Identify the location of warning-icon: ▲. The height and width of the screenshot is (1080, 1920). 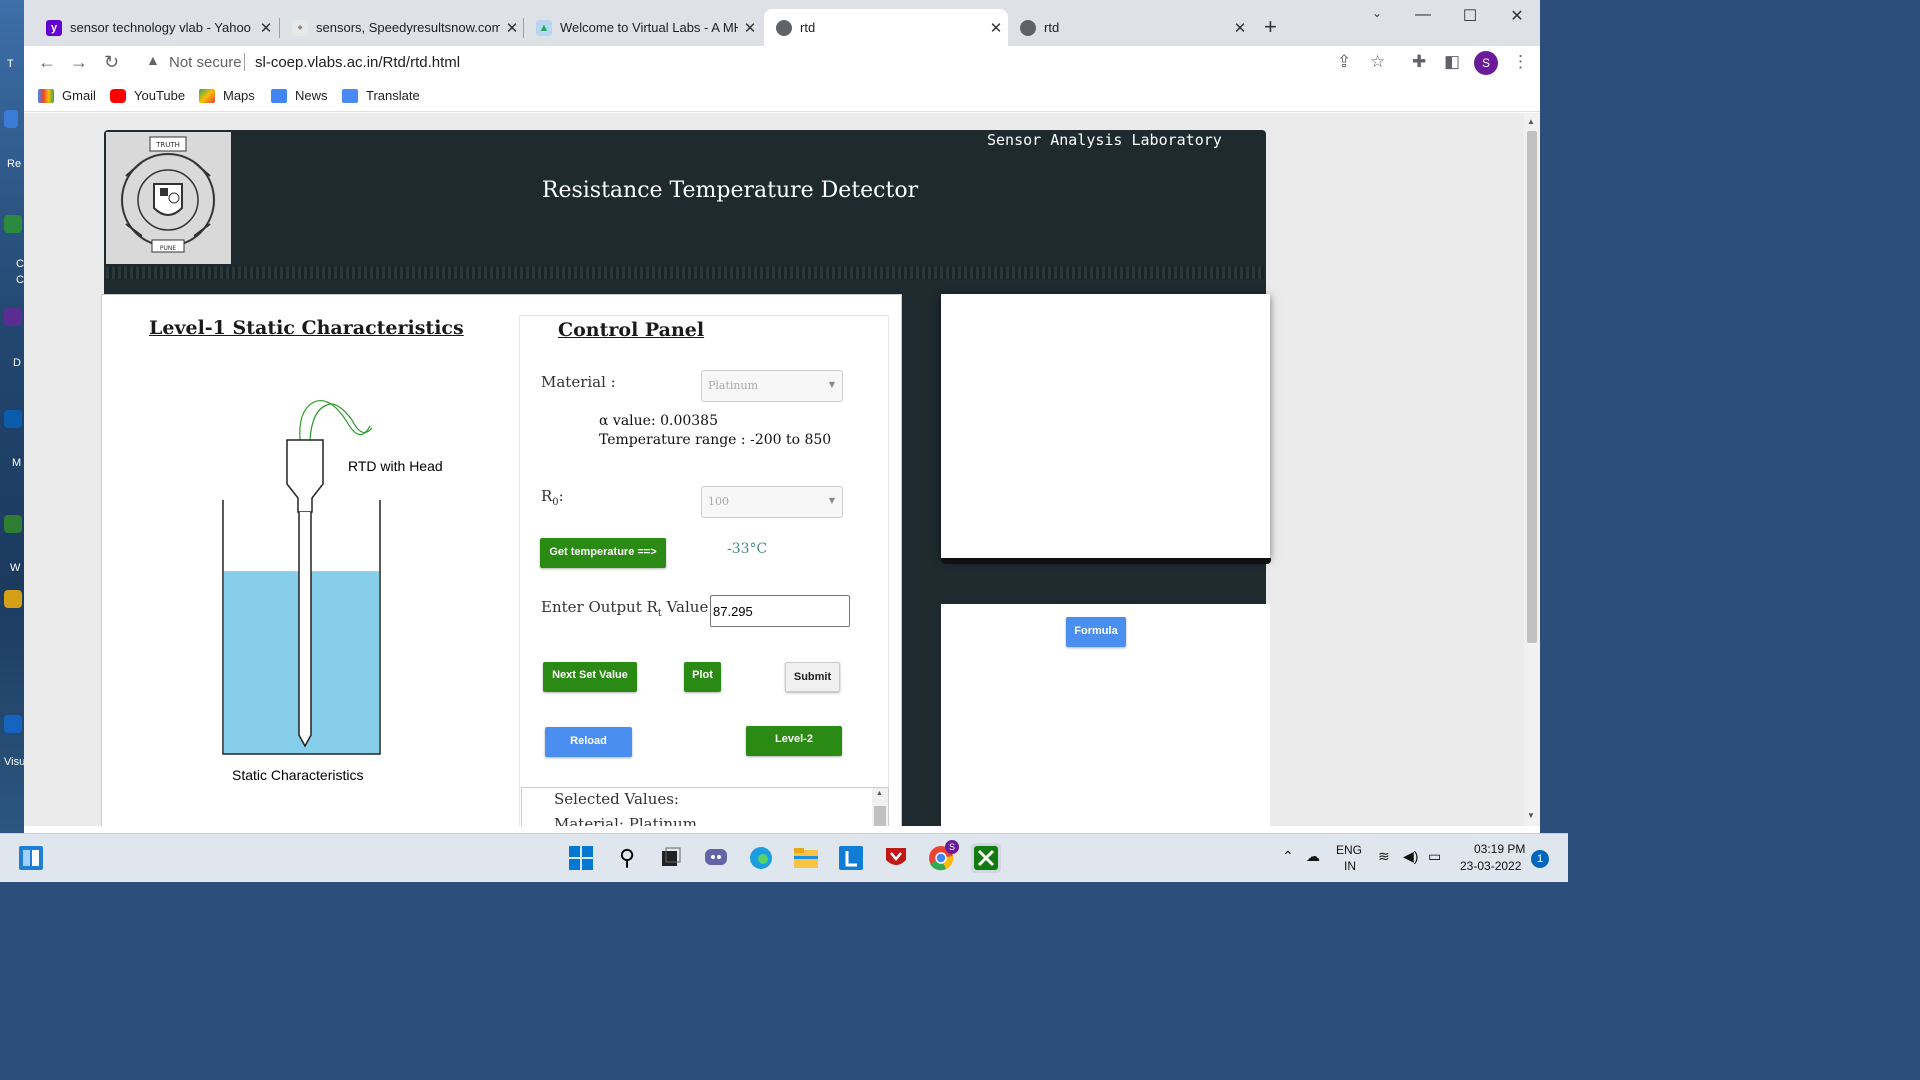
(153, 60).